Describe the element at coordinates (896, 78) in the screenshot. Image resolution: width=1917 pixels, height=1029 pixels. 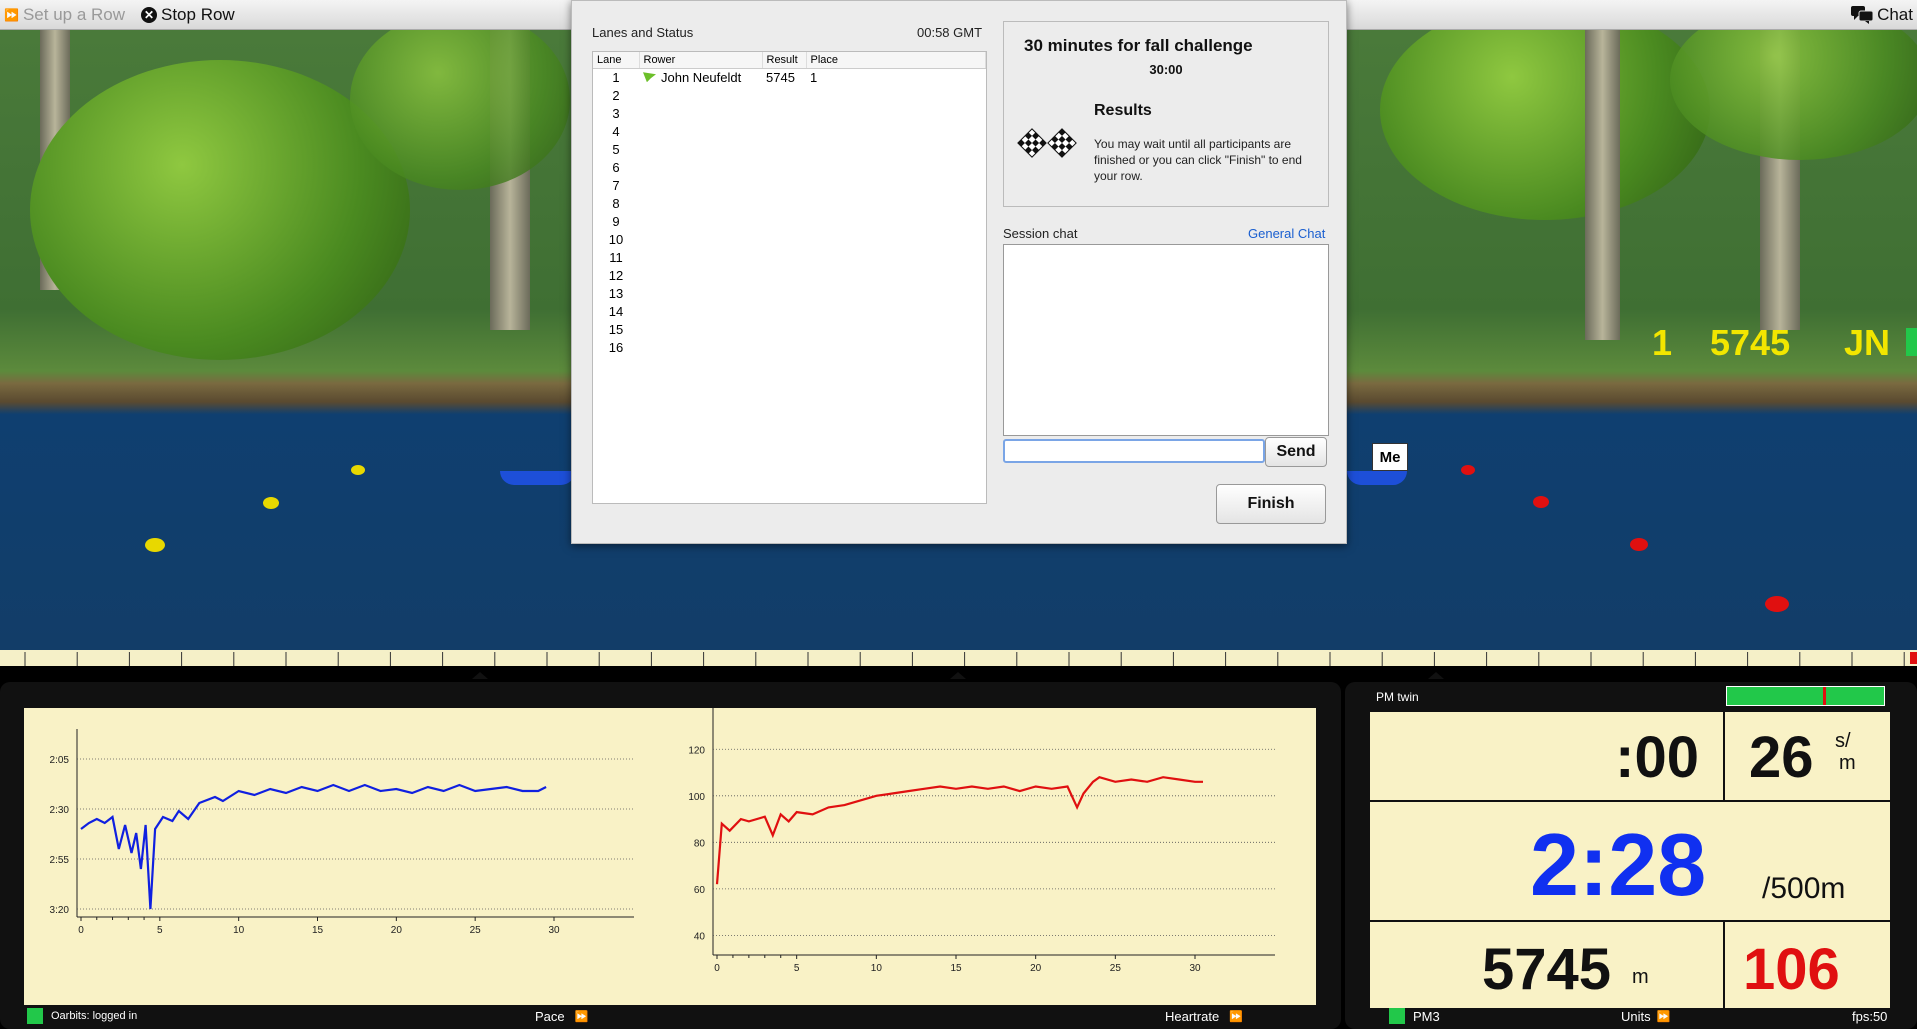
I see `rower-place: 1` at that location.